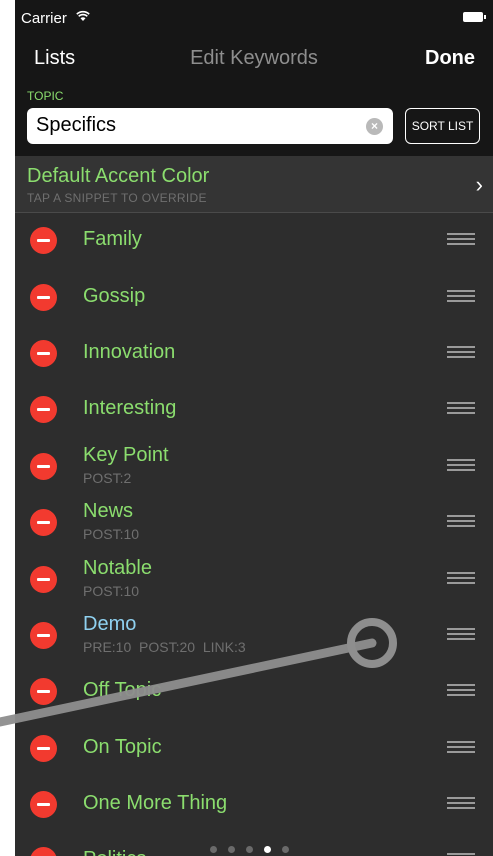 The image size is (493, 856). What do you see at coordinates (44, 18) in the screenshot?
I see `carrier-label: Carrier` at bounding box center [44, 18].